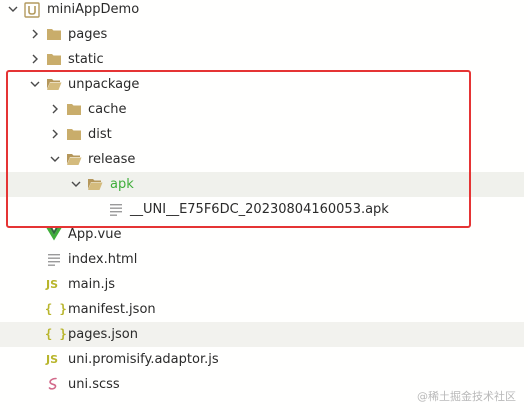  Describe the element at coordinates (112, 159) in the screenshot. I see `tree-item-label: release` at that location.